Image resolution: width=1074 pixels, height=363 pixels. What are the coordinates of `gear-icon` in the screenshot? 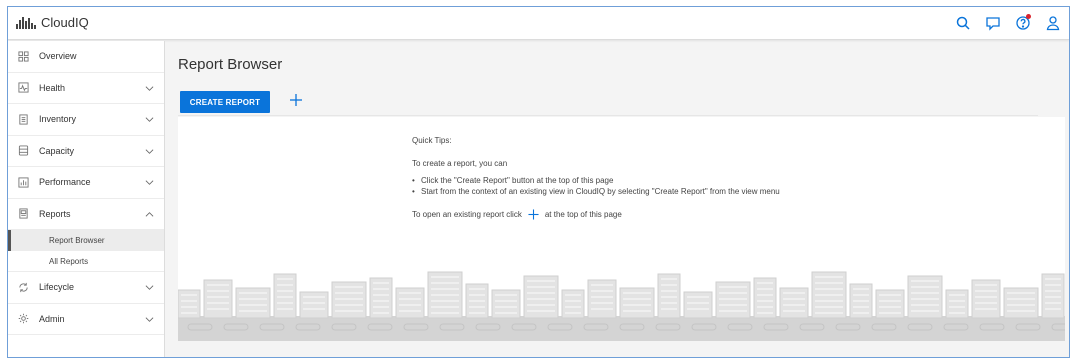 It's located at (23, 318).